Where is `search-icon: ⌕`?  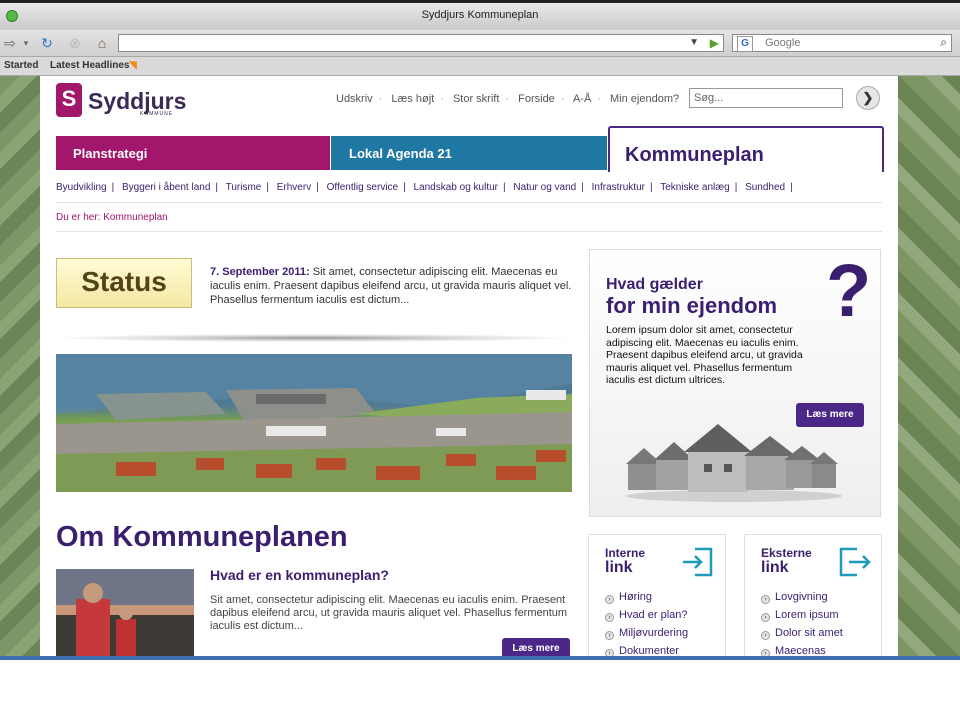 search-icon: ⌕ is located at coordinates (943, 42).